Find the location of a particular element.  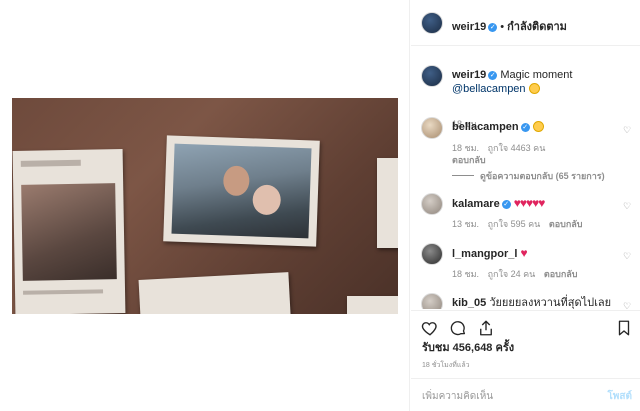

polaroid-photo-bottom is located at coordinates (215, 293).